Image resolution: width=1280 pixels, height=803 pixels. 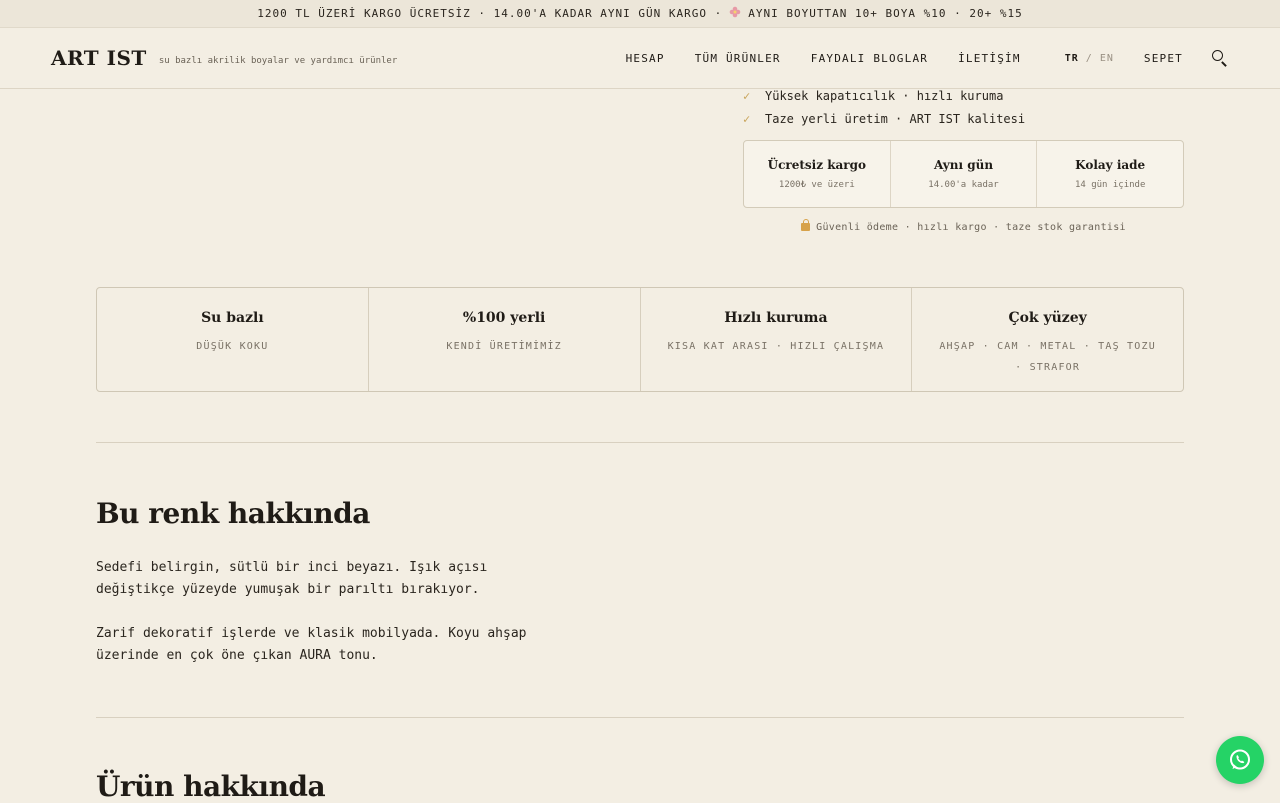 What do you see at coordinates (735, 13) in the screenshot?
I see `flower-icon` at bounding box center [735, 13].